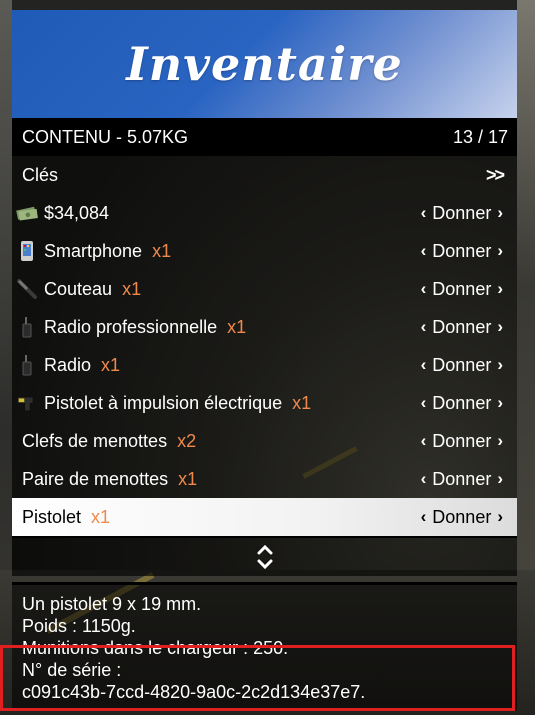 Image resolution: width=535 pixels, height=715 pixels. Describe the element at coordinates (105, 136) in the screenshot. I see `content-weight-label: CONTENU - 5.07KG` at that location.